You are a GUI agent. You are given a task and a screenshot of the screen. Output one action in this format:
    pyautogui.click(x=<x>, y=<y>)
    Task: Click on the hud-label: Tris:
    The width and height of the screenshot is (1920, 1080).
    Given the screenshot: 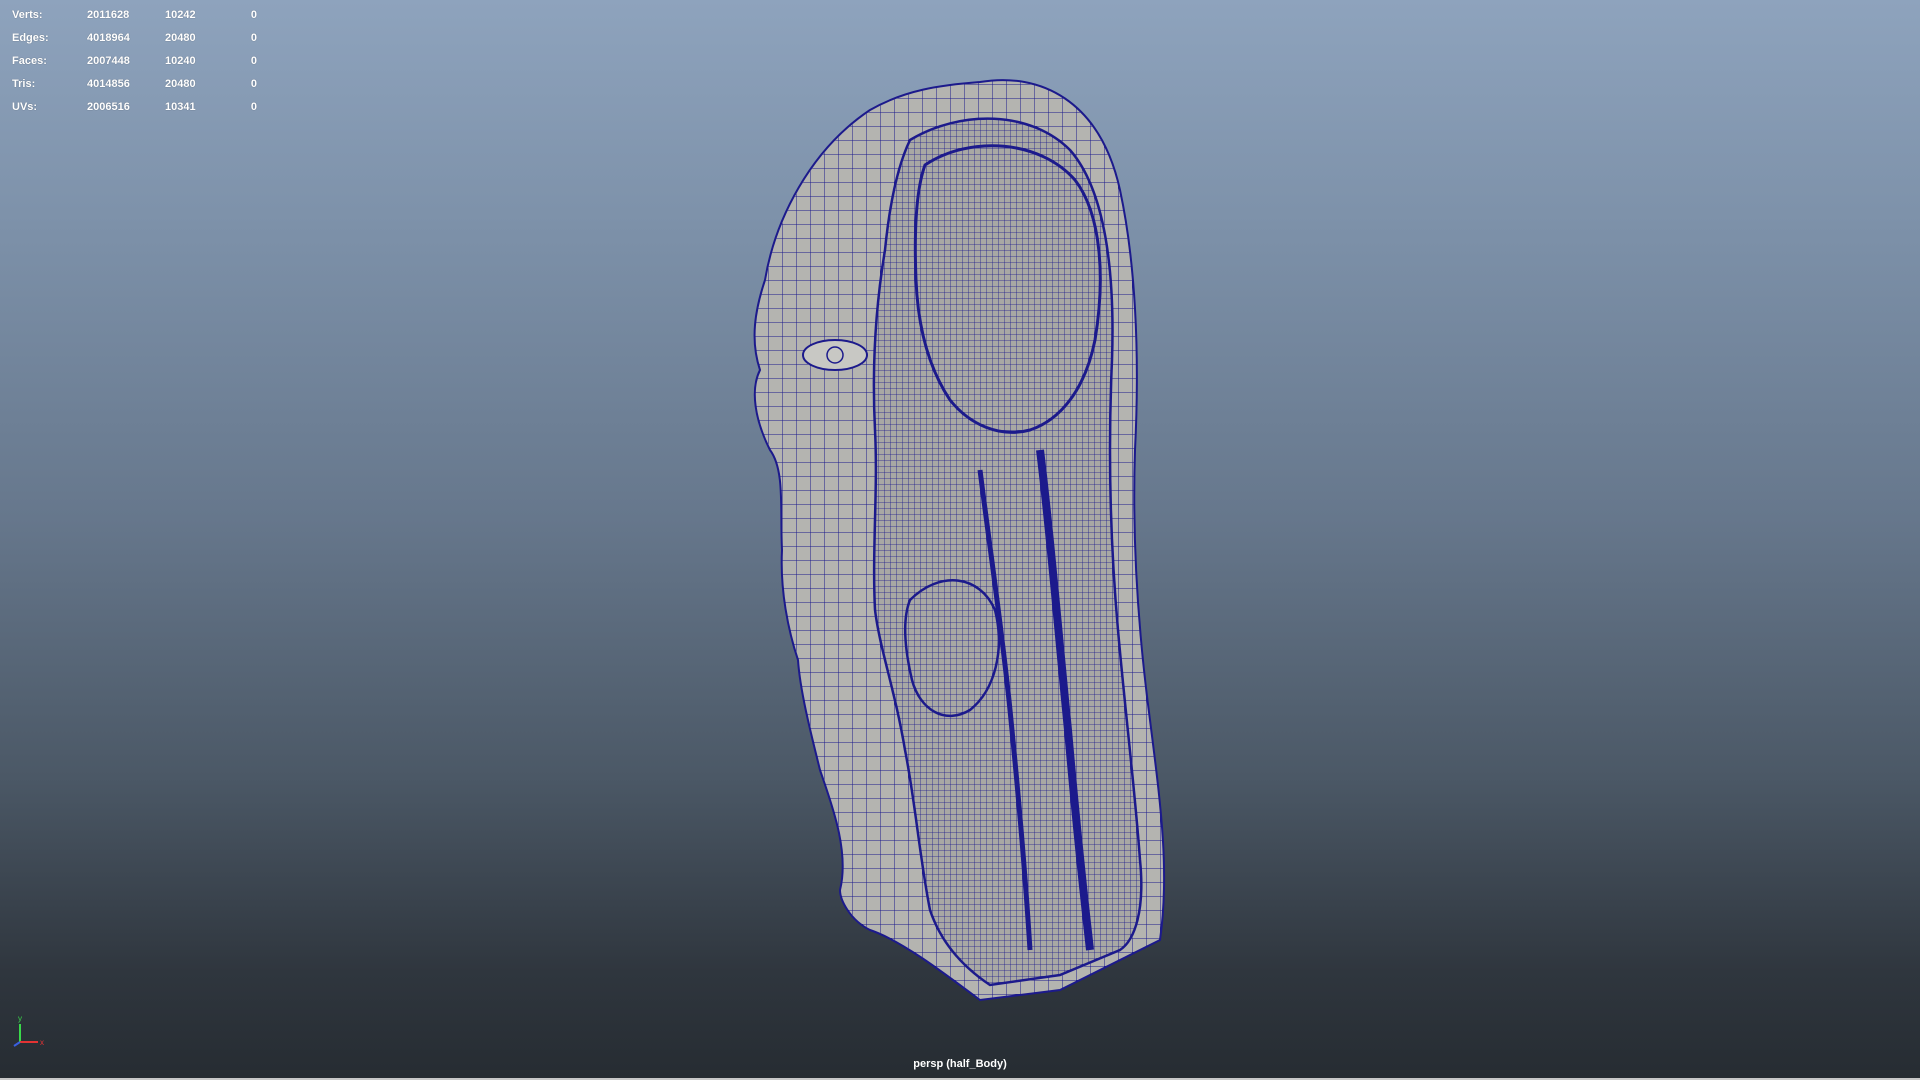 What is the action you would take?
    pyautogui.click(x=24, y=83)
    